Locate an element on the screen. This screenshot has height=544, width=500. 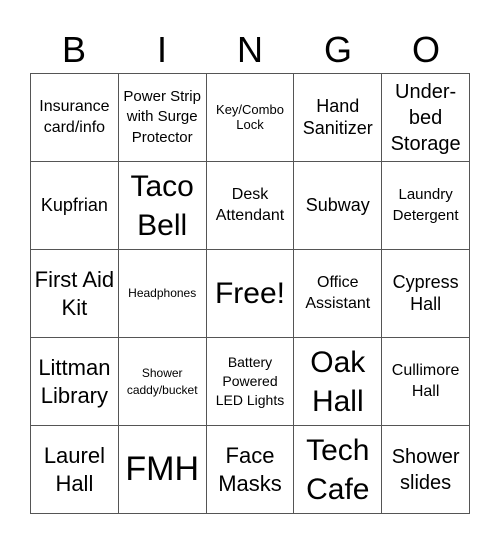
free-space: Free! is located at coordinates (250, 294).